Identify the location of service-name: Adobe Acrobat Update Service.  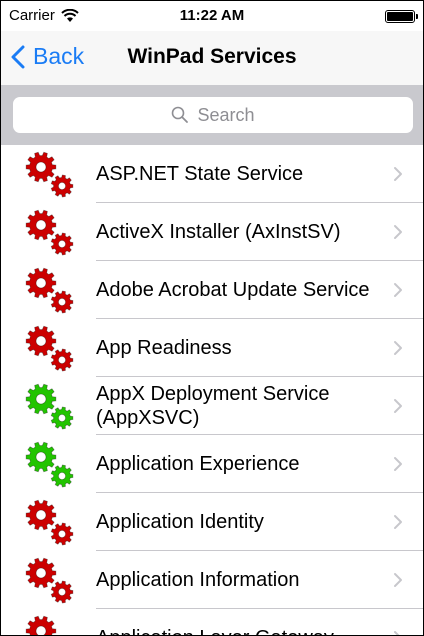
(233, 290).